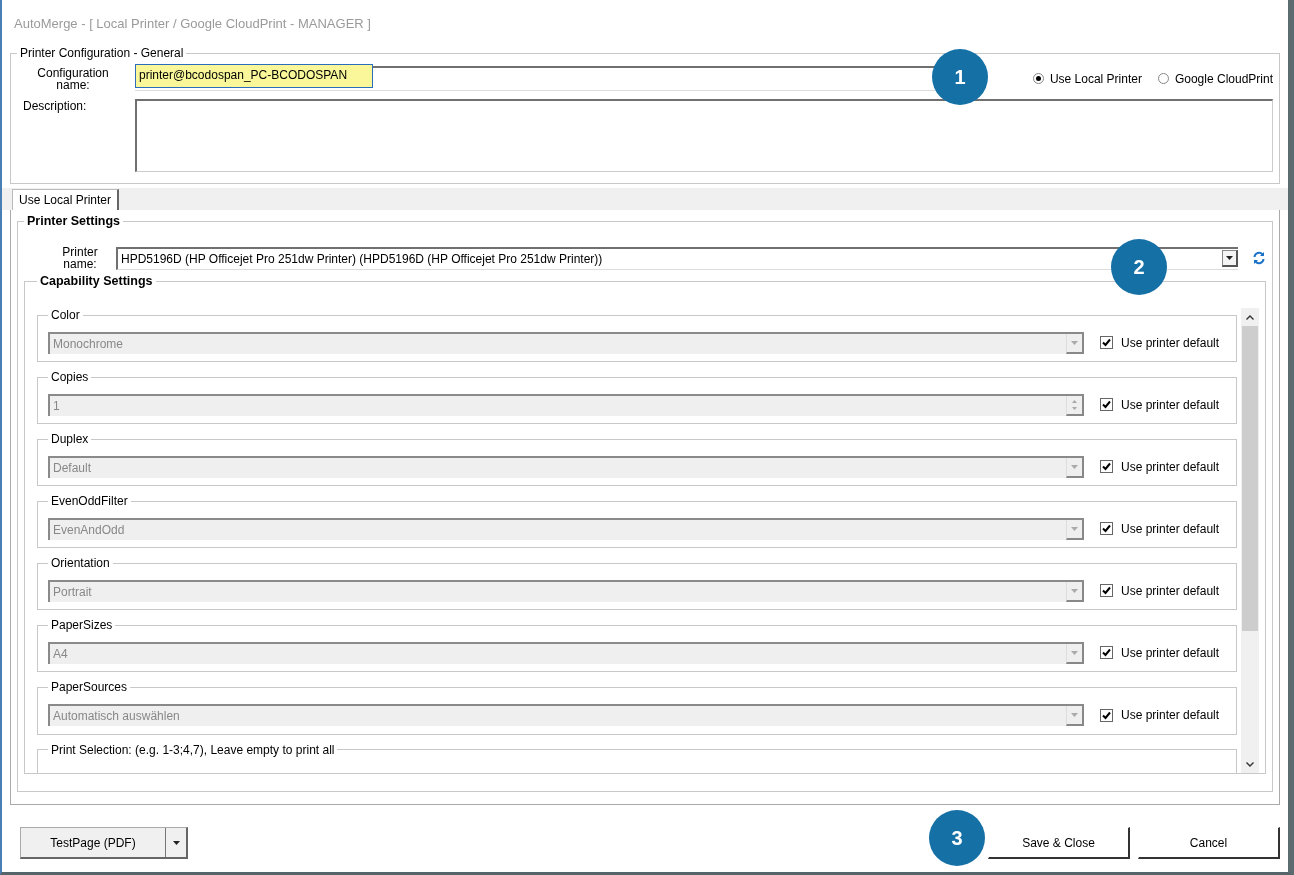  Describe the element at coordinates (1209, 843) in the screenshot. I see `cancel-button: Cancel` at that location.